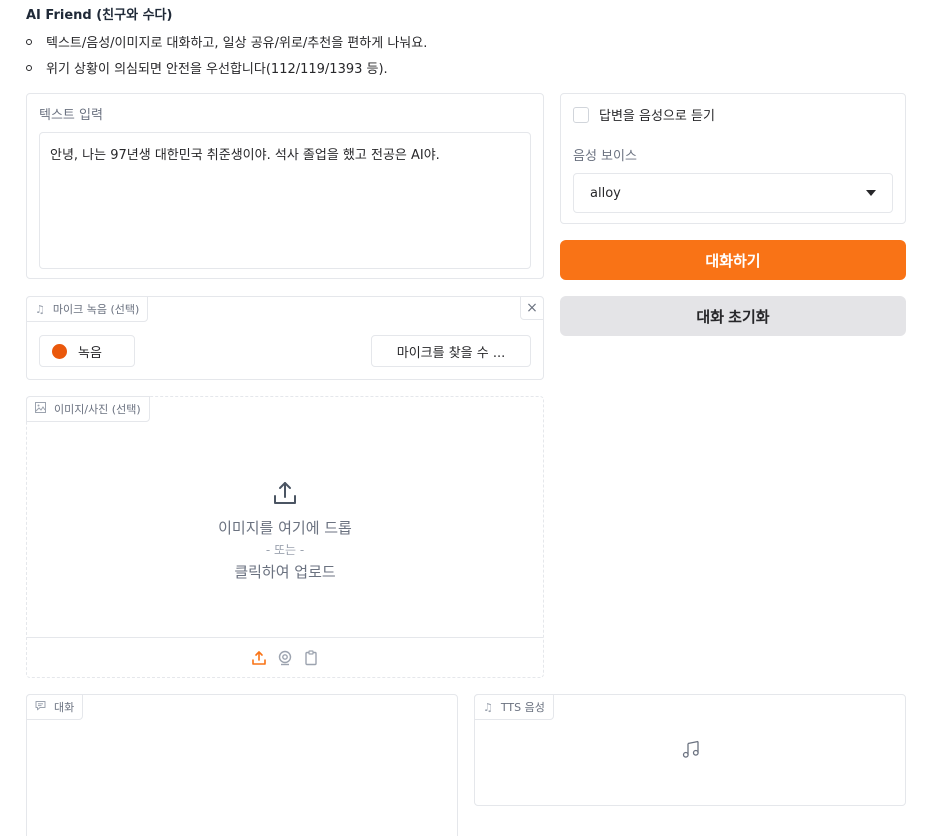  What do you see at coordinates (657, 116) in the screenshot?
I see `tts-checkbox-label: 답변을 음성으로 듣기` at bounding box center [657, 116].